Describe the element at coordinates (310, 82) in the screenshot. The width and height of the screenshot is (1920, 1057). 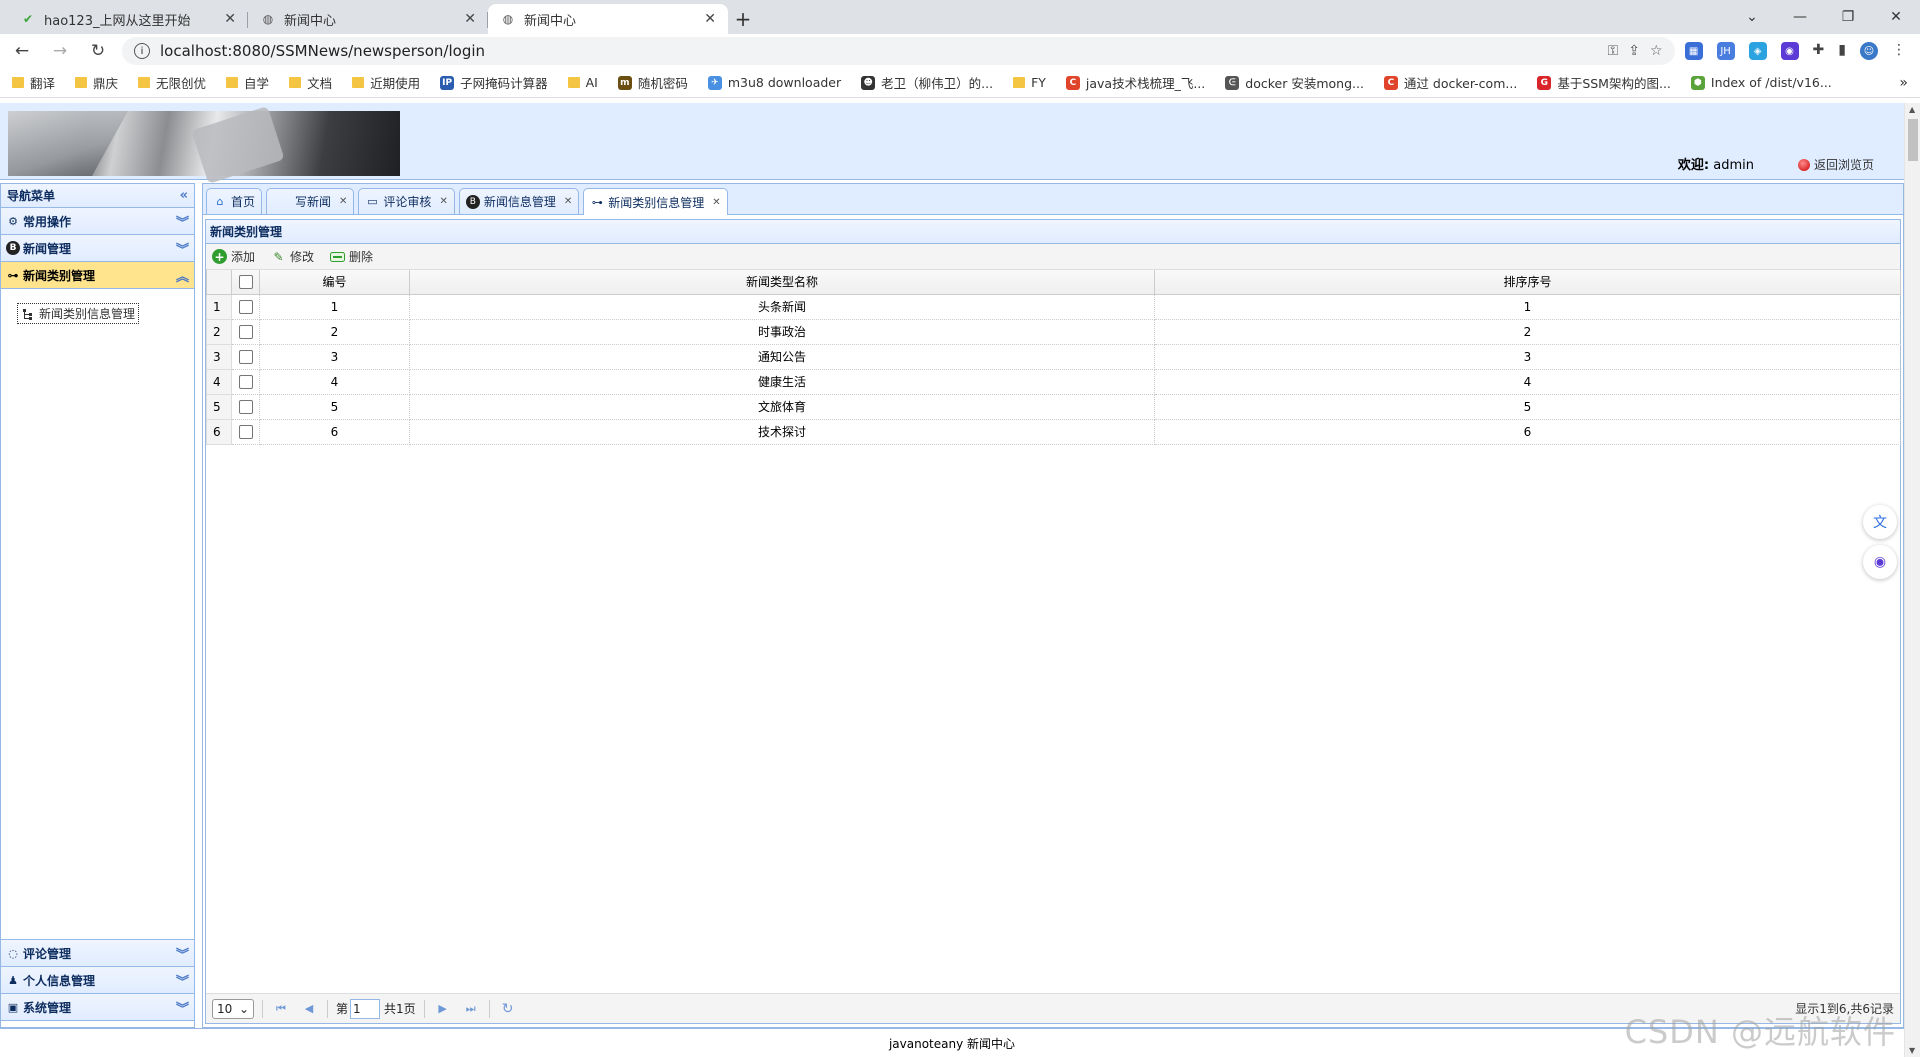
I see `bookmark-item: 文档` at that location.